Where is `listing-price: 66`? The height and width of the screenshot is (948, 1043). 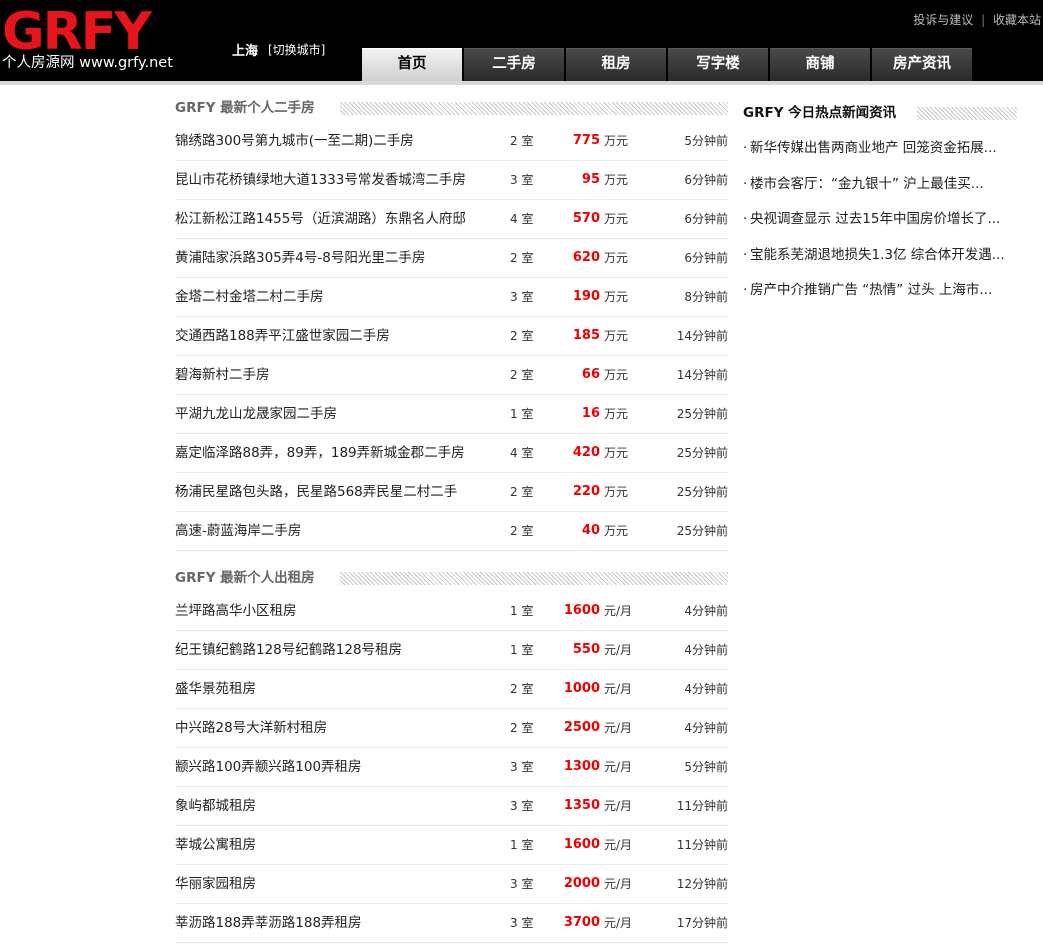 listing-price: 66 is located at coordinates (590, 374).